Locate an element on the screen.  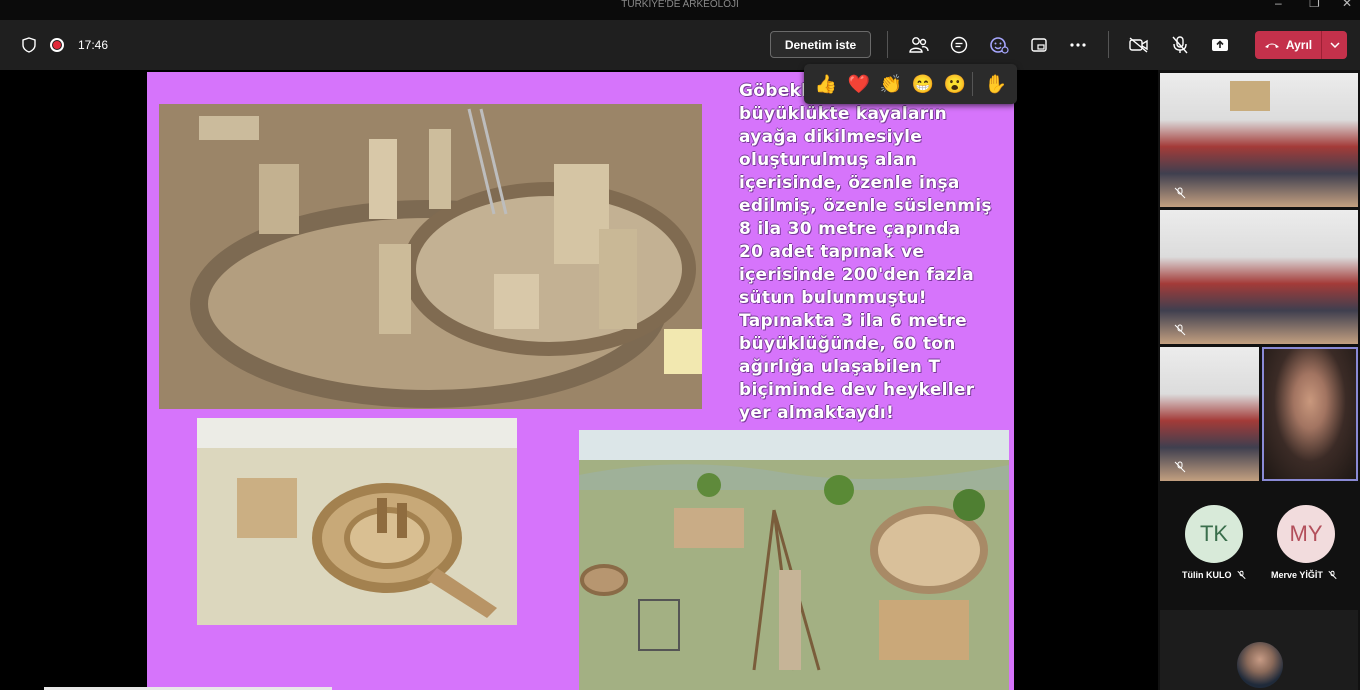
leave-main: Ayrıl is located at coordinates (1288, 45).